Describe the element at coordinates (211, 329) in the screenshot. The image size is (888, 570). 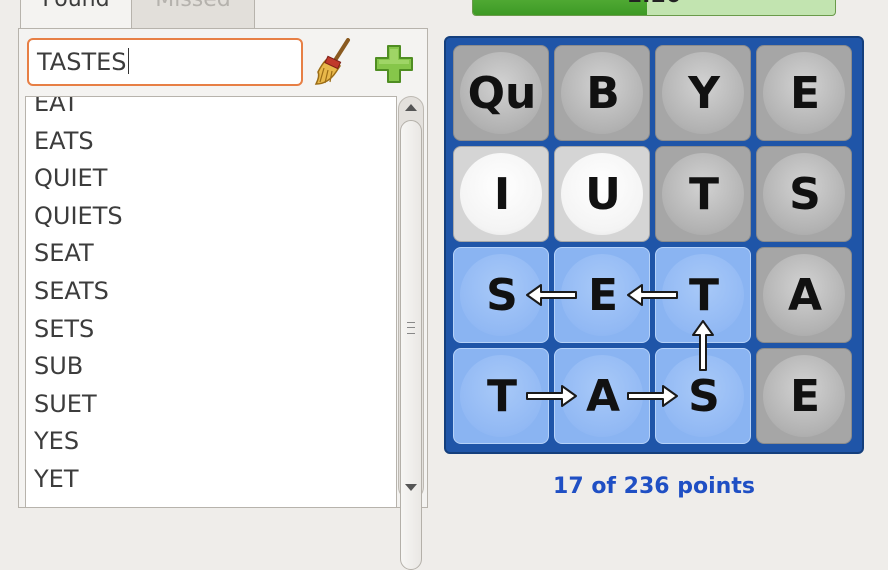
I see `list-item: SETS` at that location.